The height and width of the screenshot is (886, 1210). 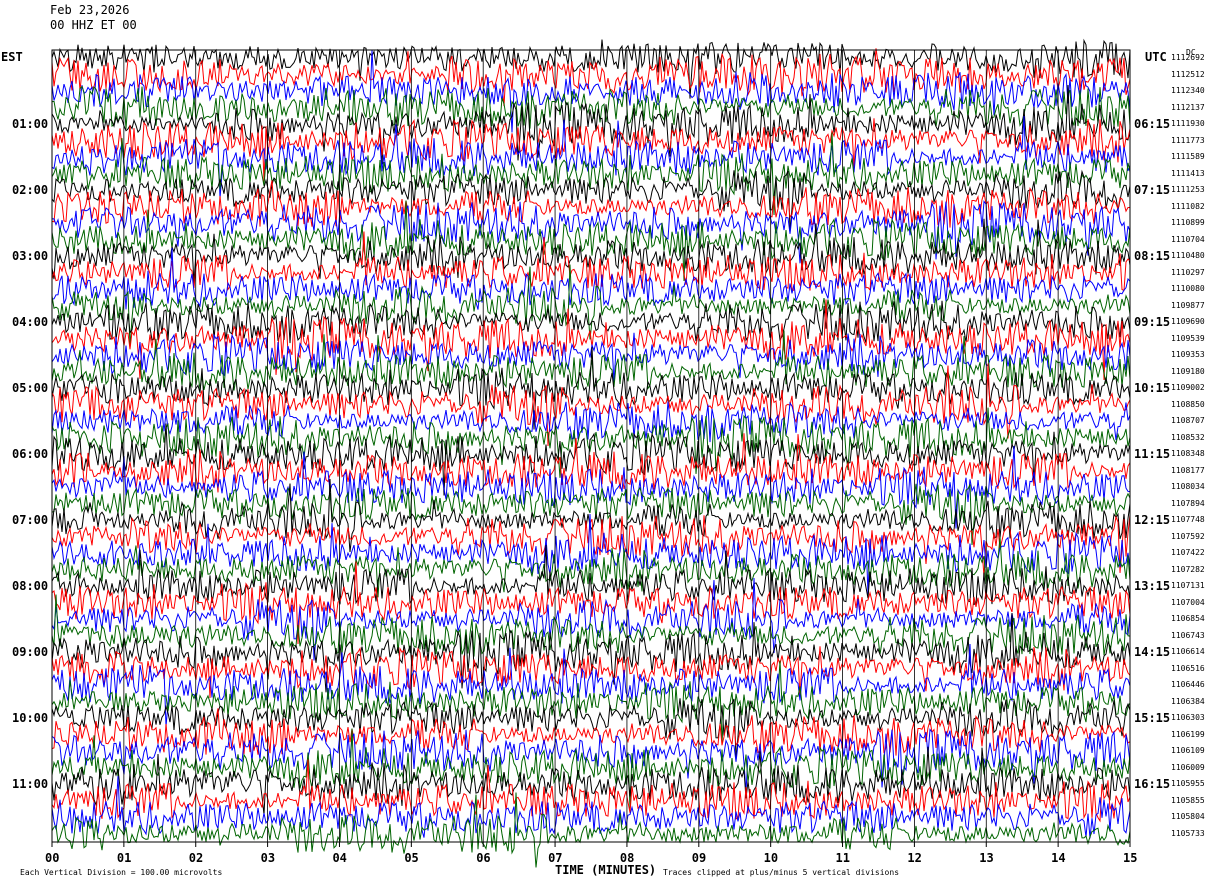 I want to click on station-channel: 00 HHZ ET 00, so click(x=93, y=25).